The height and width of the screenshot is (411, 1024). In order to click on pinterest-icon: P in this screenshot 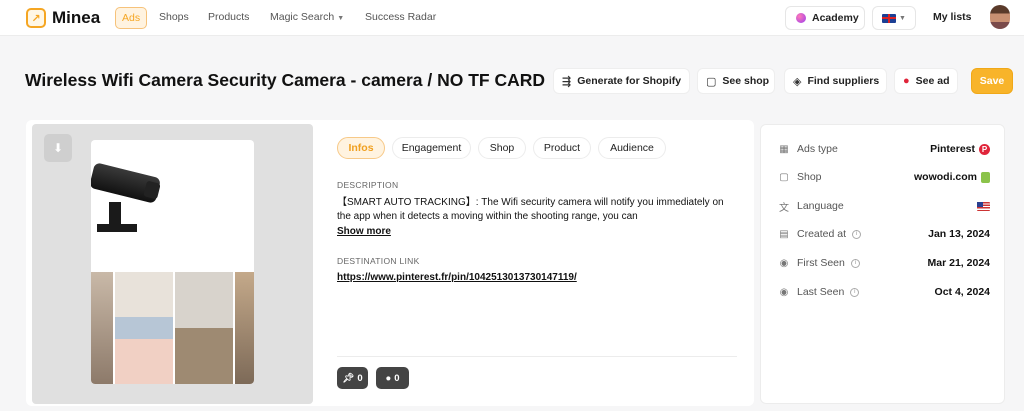, I will do `click(984, 149)`.